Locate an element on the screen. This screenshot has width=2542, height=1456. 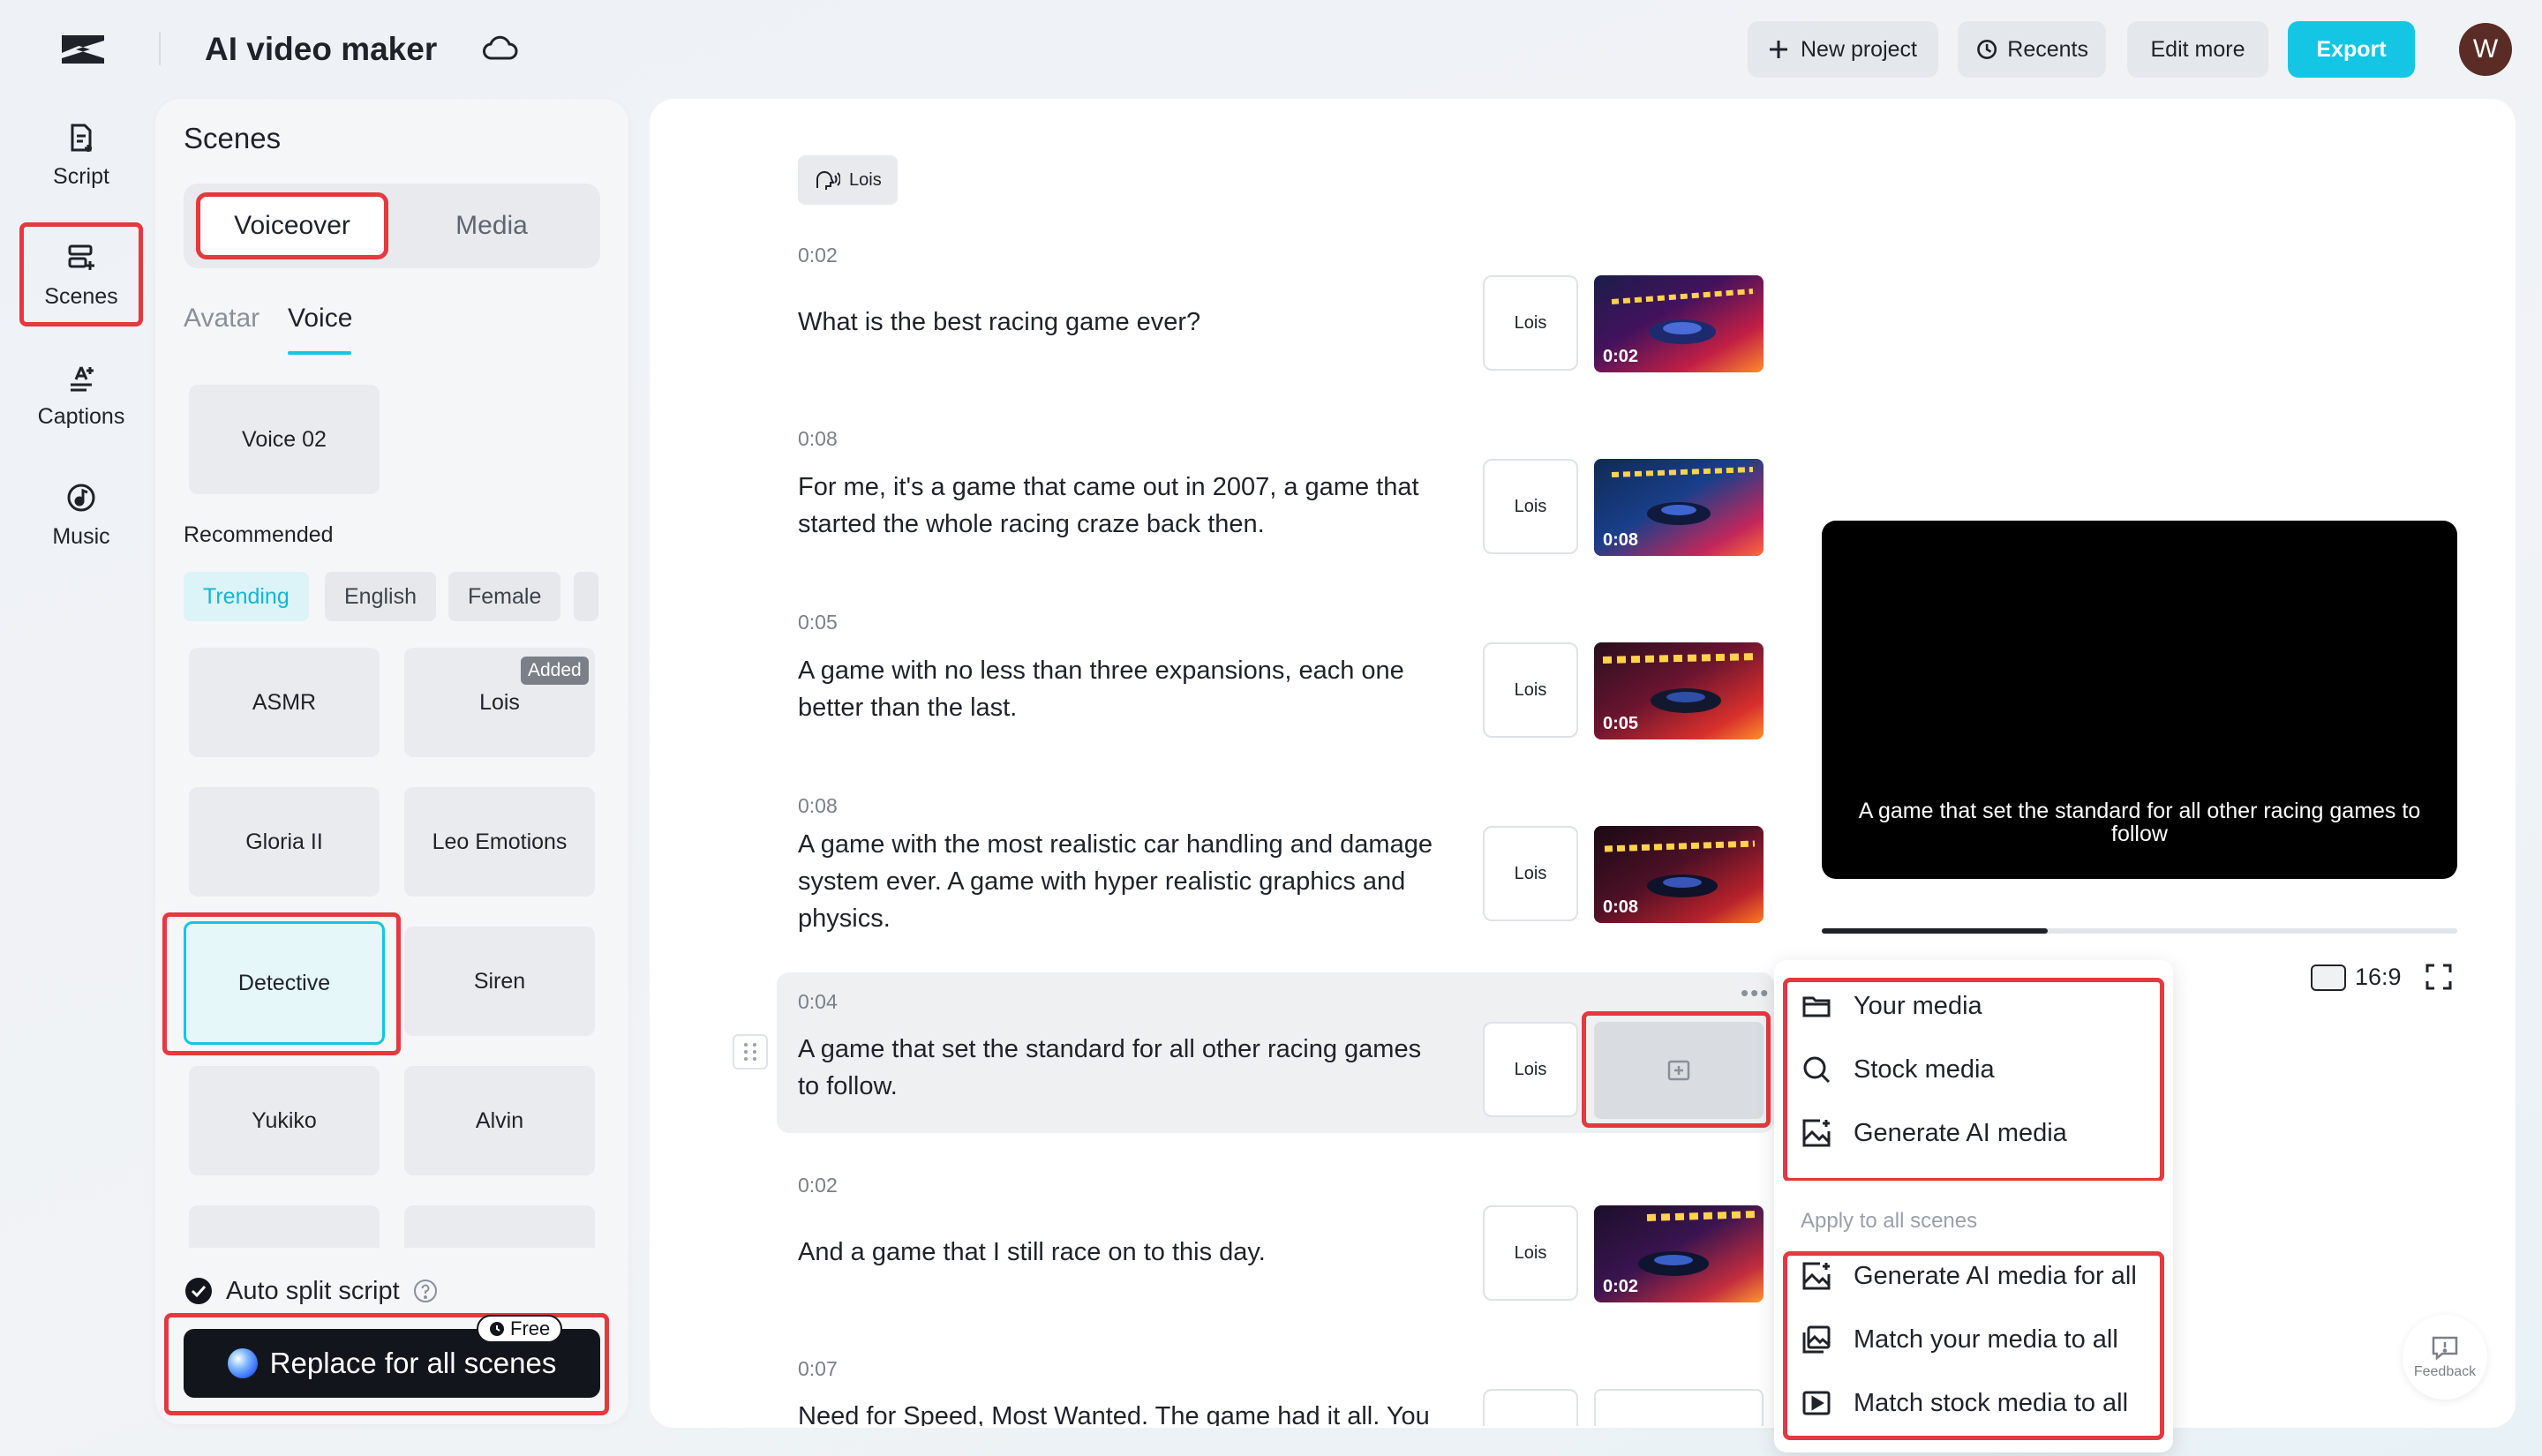
help-icon is located at coordinates (425, 1291).